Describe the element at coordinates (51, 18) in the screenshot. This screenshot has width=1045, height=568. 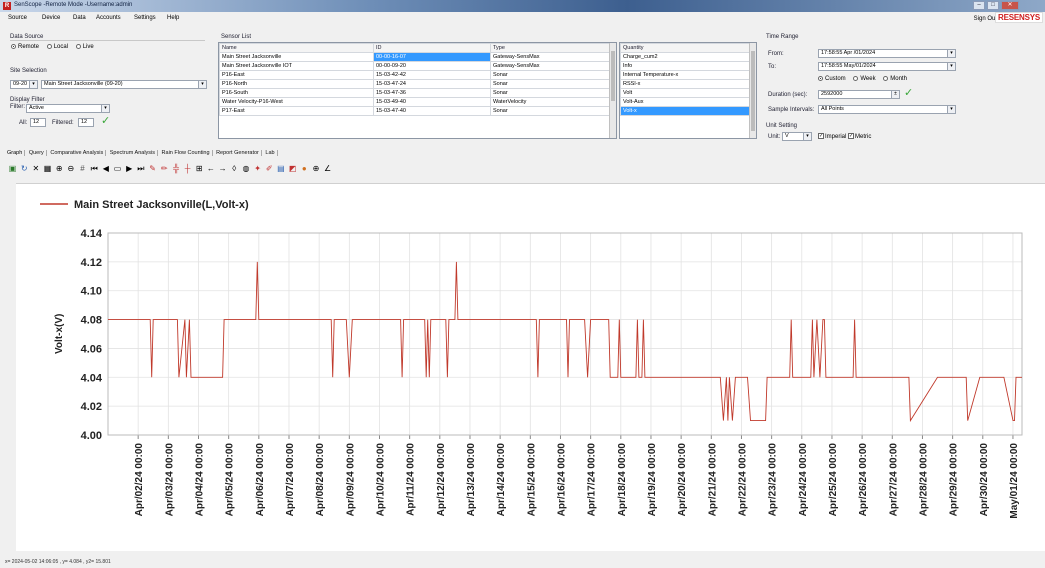
I see `menu-device: Device` at that location.